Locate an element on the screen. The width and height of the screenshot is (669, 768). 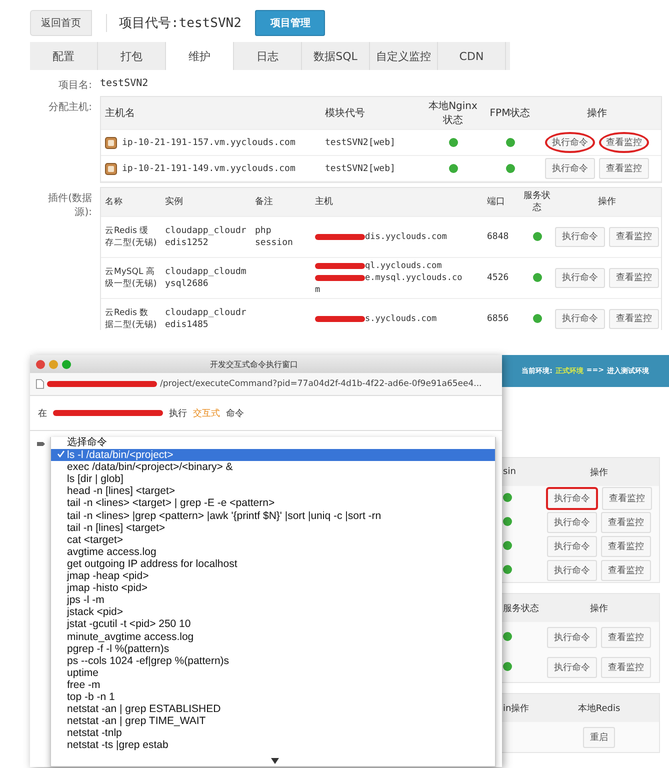
column-header: FPM状态 is located at coordinates (510, 113).